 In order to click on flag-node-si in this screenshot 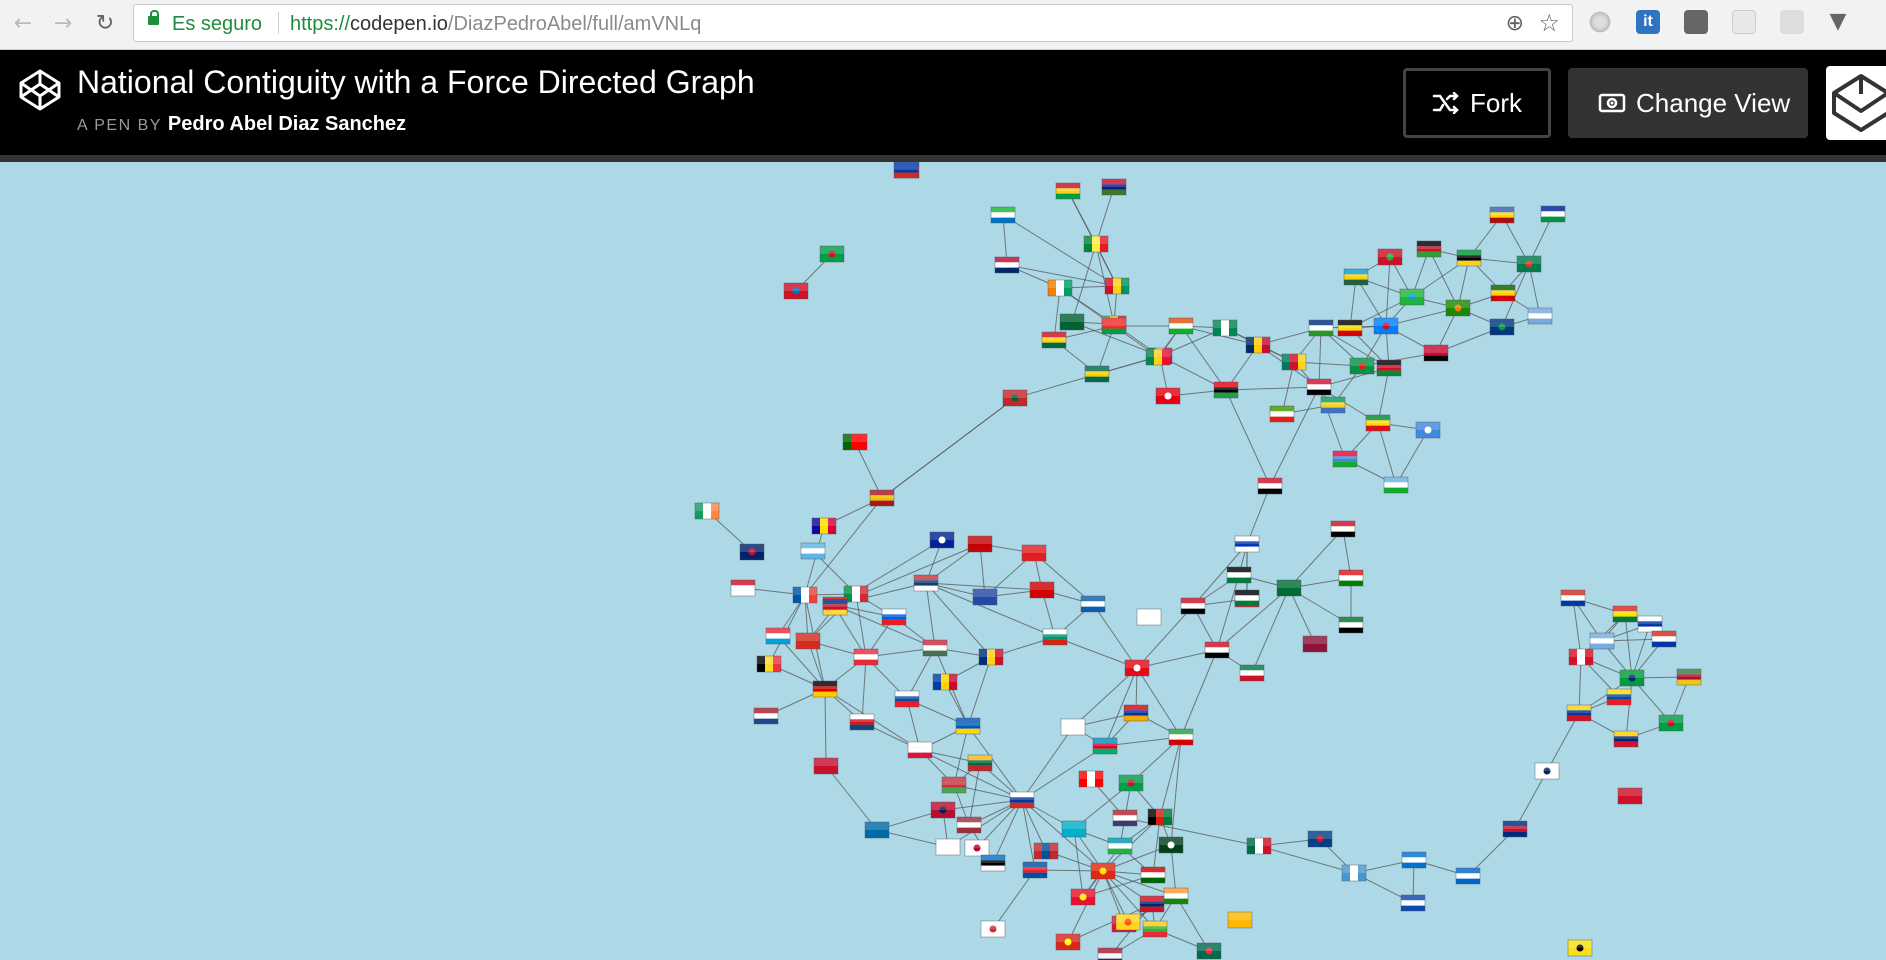, I will do `click(894, 617)`.